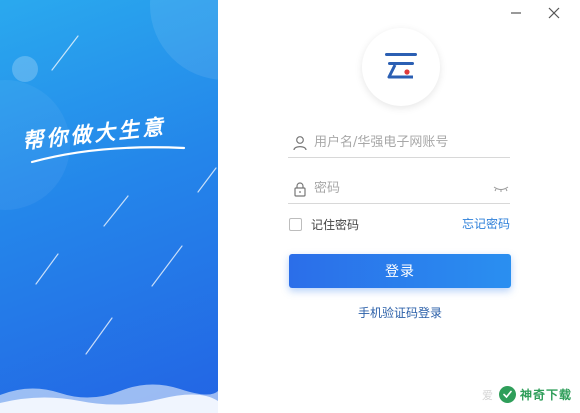  I want to click on show-password-toggle, so click(501, 189).